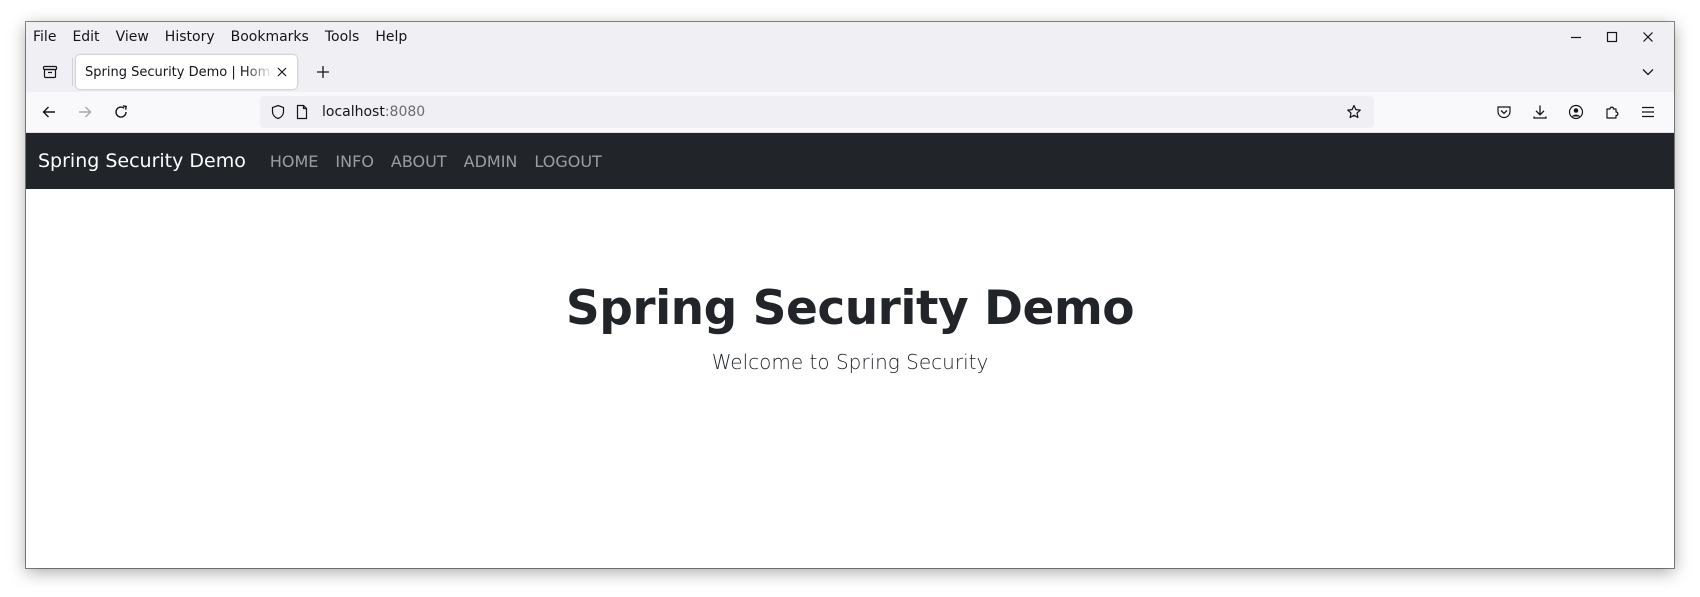  Describe the element at coordinates (302, 112) in the screenshot. I see `page-info-icon` at that location.